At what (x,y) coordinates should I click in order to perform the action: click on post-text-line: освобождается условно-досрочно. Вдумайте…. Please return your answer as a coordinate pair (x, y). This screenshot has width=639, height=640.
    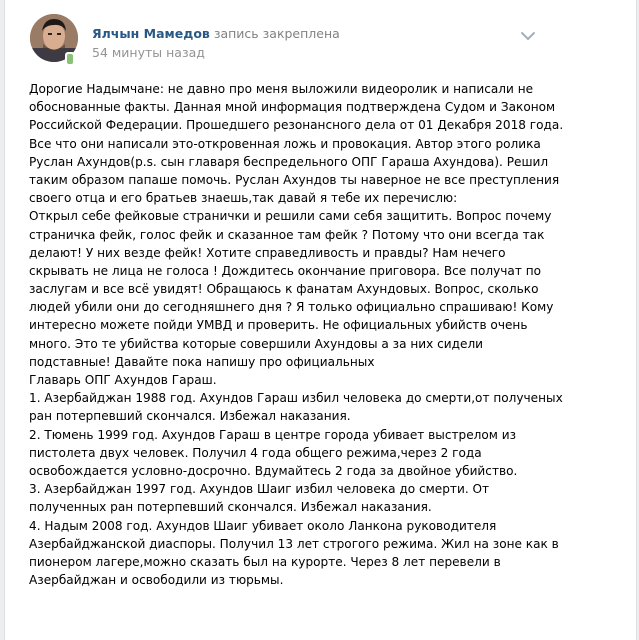
    Looking at the image, I should click on (273, 470).